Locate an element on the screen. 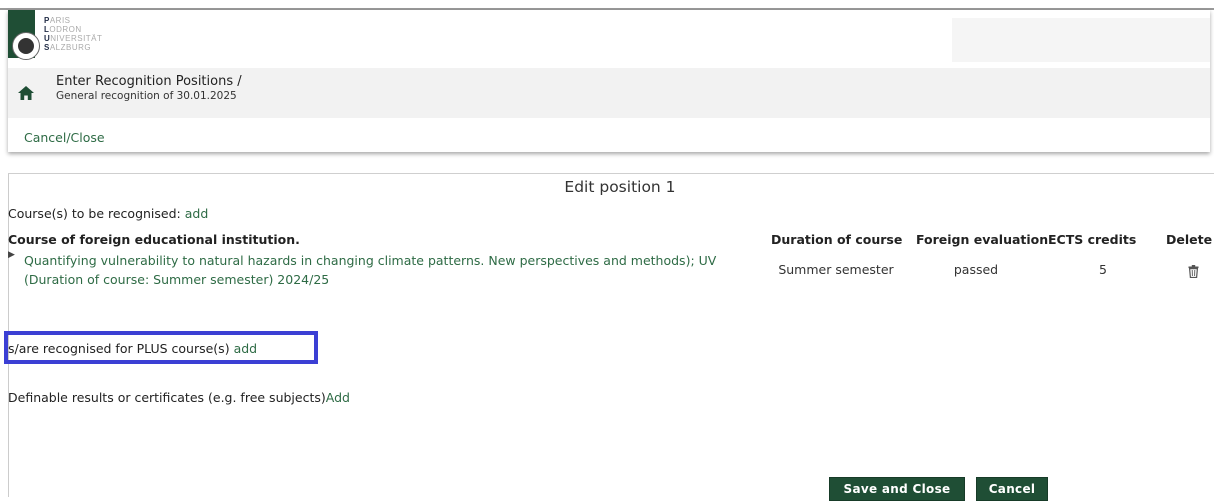 The width and height of the screenshot is (1214, 501). ects-cell: 5 is located at coordinates (1103, 269).